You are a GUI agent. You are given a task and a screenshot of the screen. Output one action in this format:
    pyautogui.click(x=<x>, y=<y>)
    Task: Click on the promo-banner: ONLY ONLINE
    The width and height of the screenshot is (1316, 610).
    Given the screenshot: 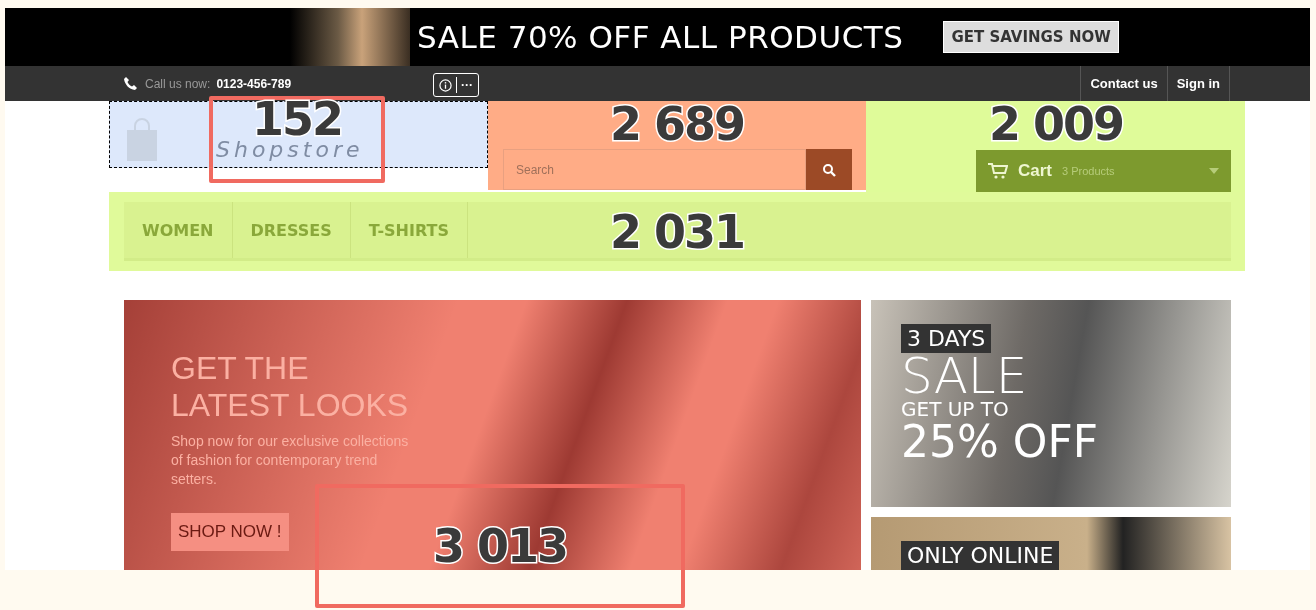 What is the action you would take?
    pyautogui.click(x=1051, y=543)
    